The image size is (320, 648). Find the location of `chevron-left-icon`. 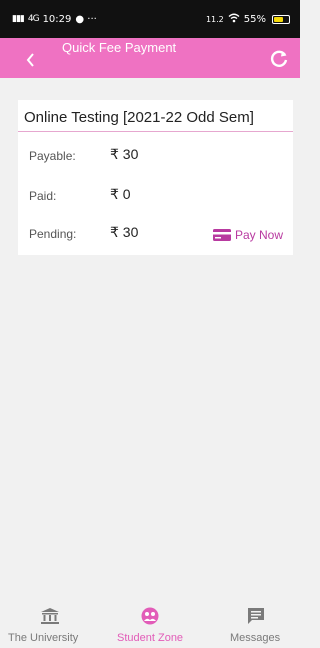

chevron-left-icon is located at coordinates (30, 60).